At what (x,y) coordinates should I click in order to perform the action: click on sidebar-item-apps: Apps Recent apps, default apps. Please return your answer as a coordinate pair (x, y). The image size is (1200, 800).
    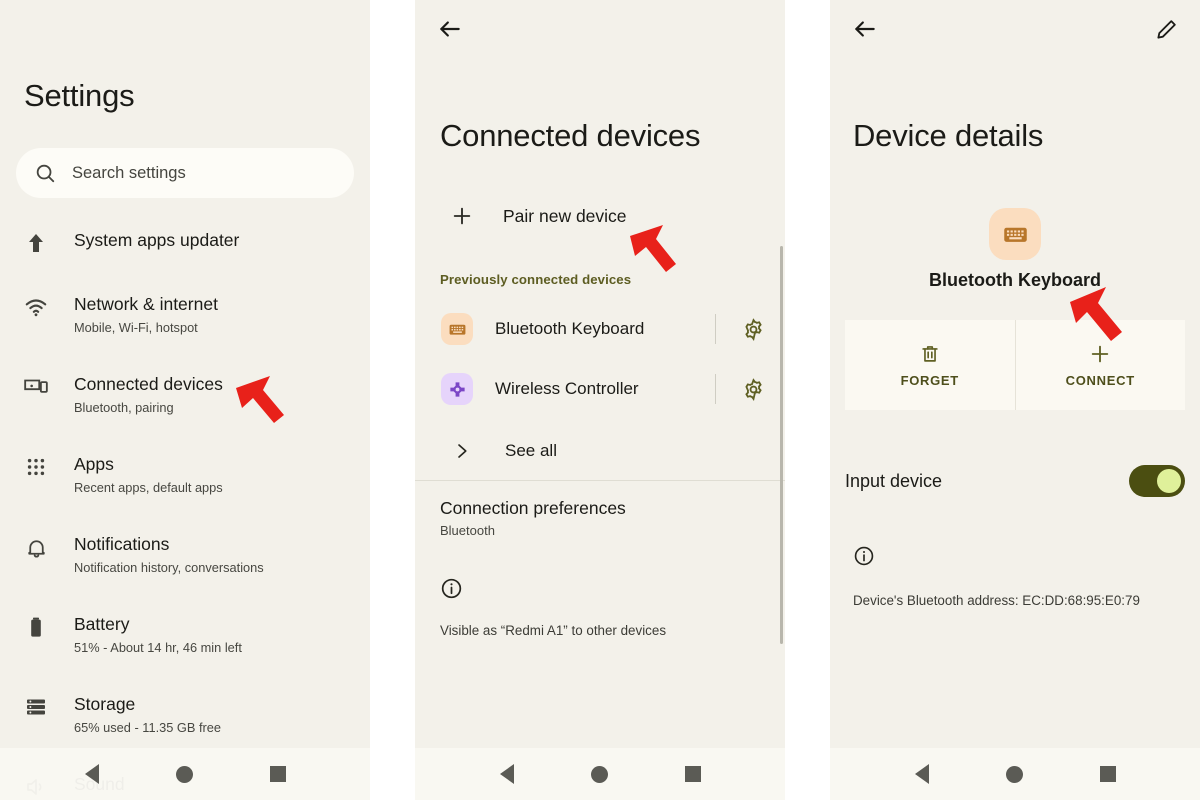
    Looking at the image, I should click on (185, 480).